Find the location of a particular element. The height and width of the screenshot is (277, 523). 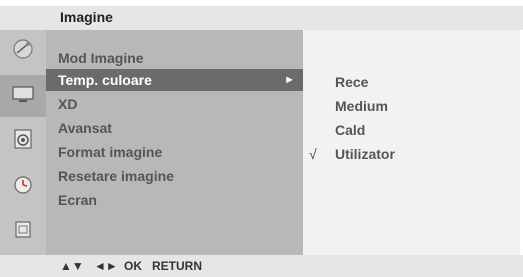

menu-item-mod-imagine: Mod Imagine is located at coordinates (174, 58).